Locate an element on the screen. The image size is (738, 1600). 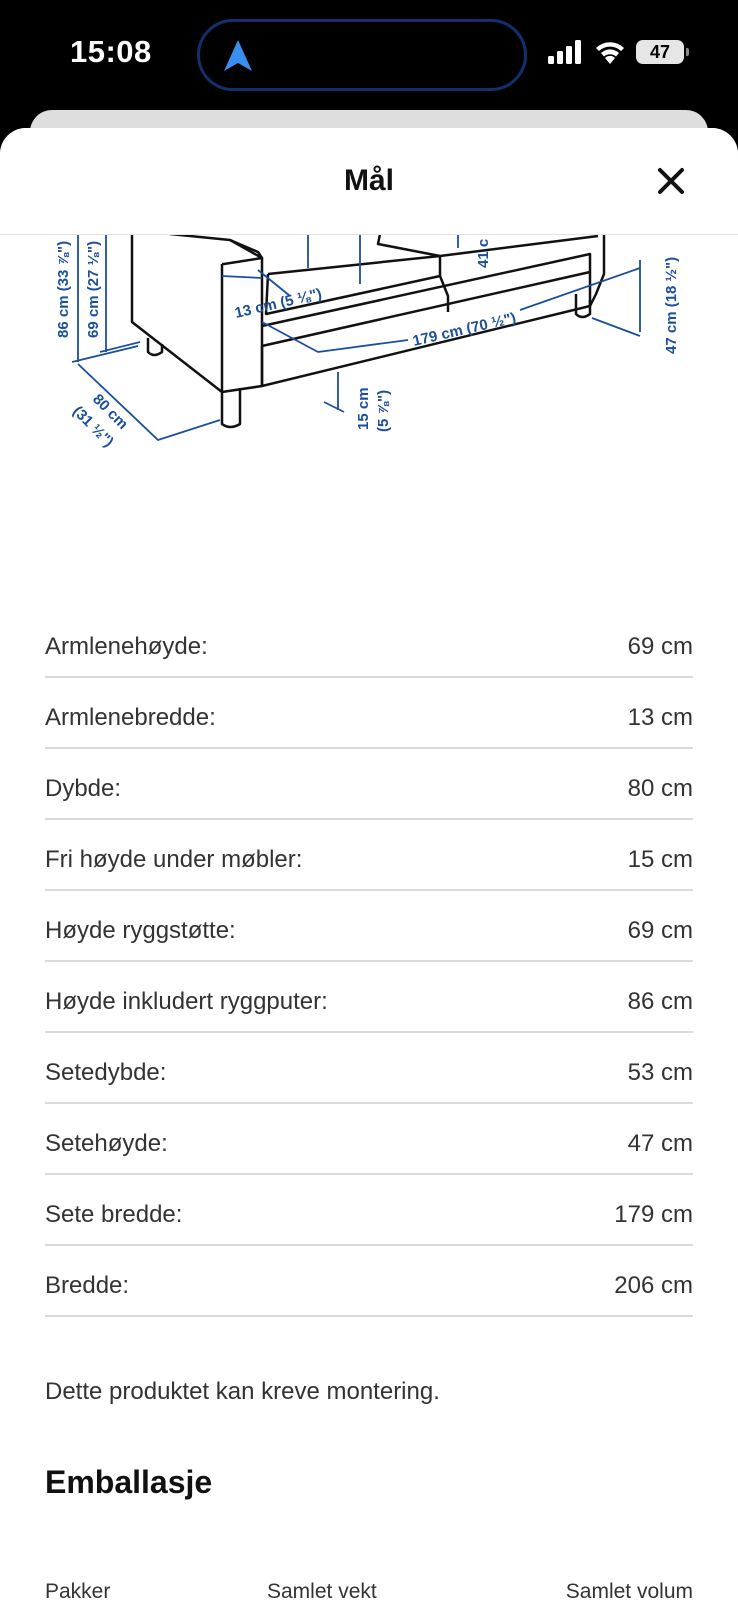
dimension-row: Armlenebredde: 13 cm is located at coordinates (369, 713).